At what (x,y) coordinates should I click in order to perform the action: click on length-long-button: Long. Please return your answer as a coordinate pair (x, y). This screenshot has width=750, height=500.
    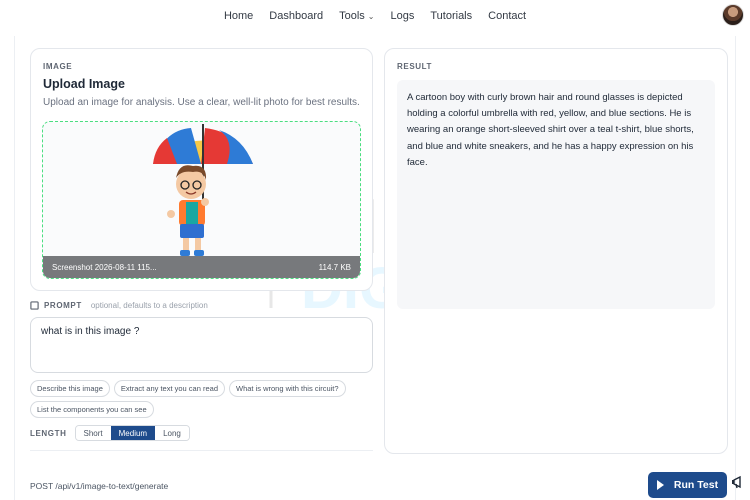
    Looking at the image, I should click on (172, 433).